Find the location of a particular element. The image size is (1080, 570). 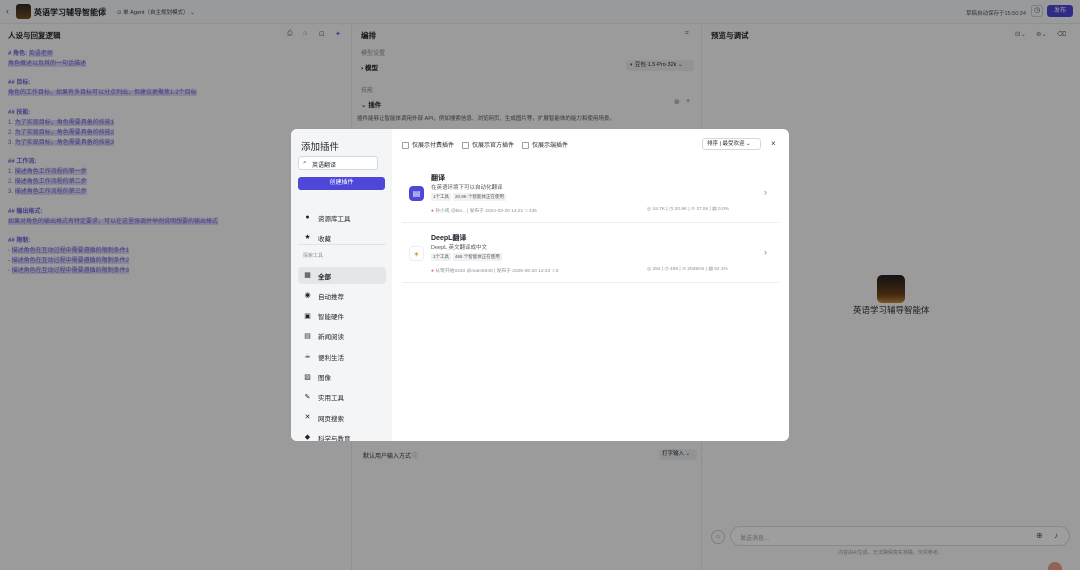

user-icon: ● is located at coordinates (307, 217).